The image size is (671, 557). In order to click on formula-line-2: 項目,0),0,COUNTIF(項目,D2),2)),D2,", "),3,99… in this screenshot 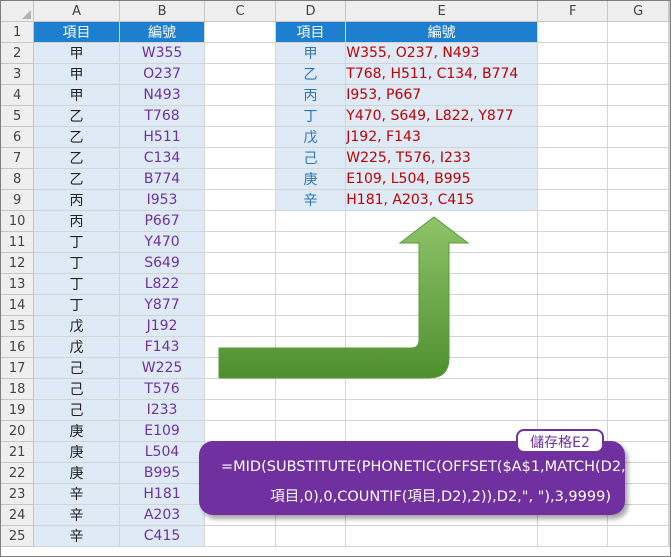, I will do `click(440, 497)`.